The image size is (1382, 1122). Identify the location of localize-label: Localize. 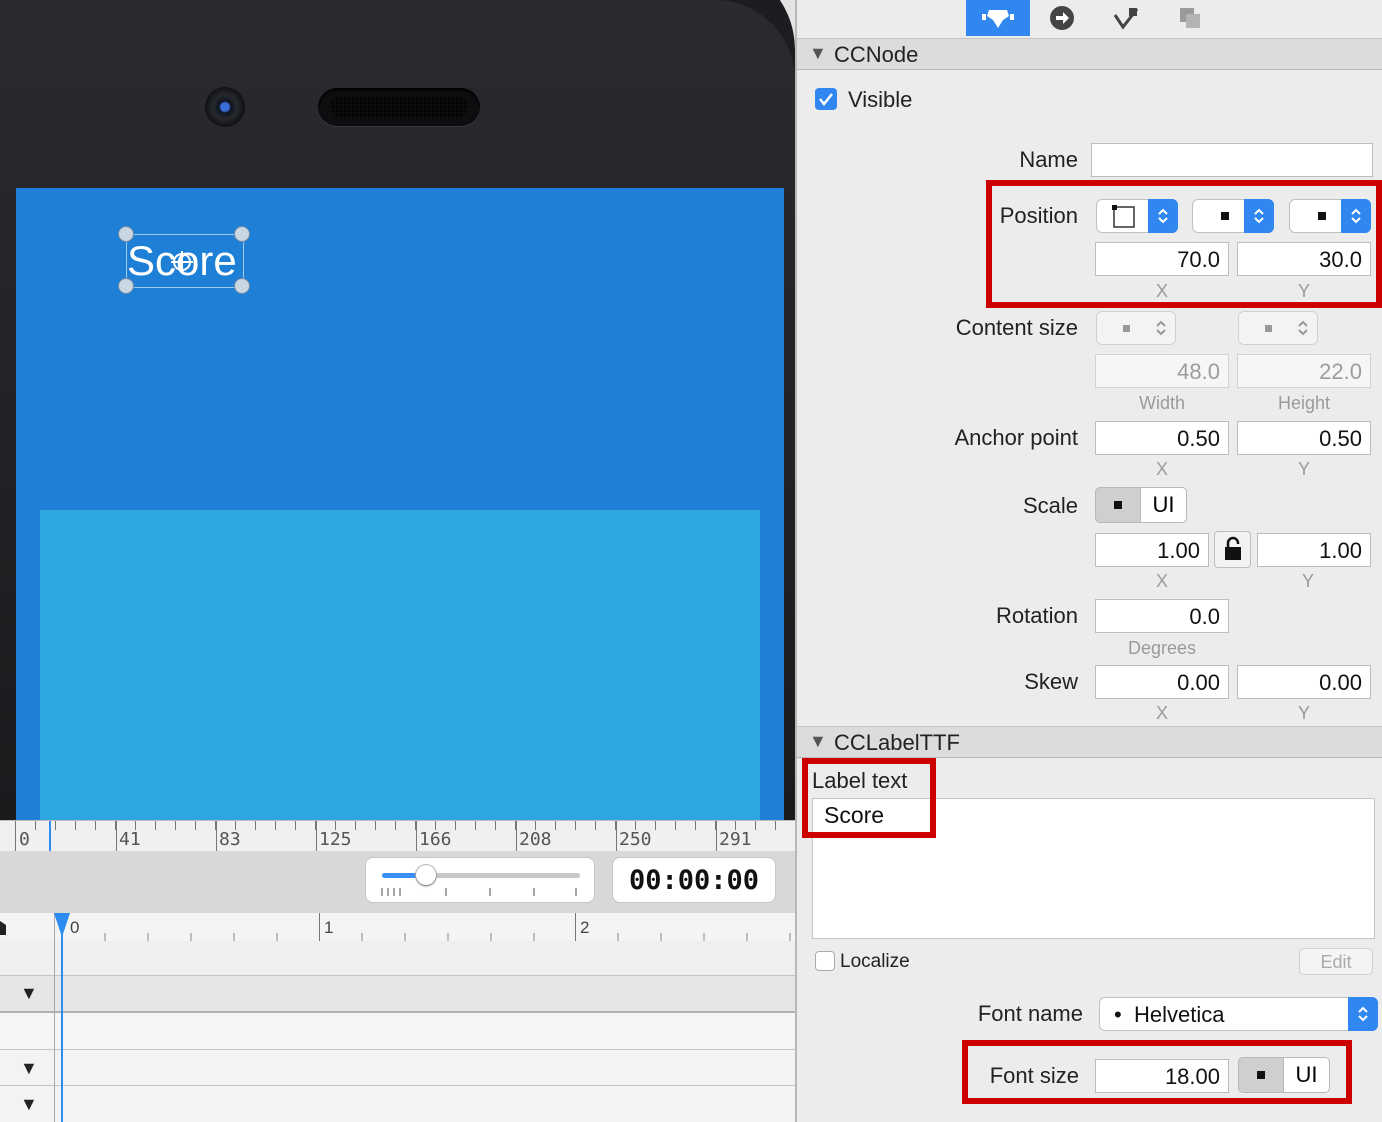
(875, 961).